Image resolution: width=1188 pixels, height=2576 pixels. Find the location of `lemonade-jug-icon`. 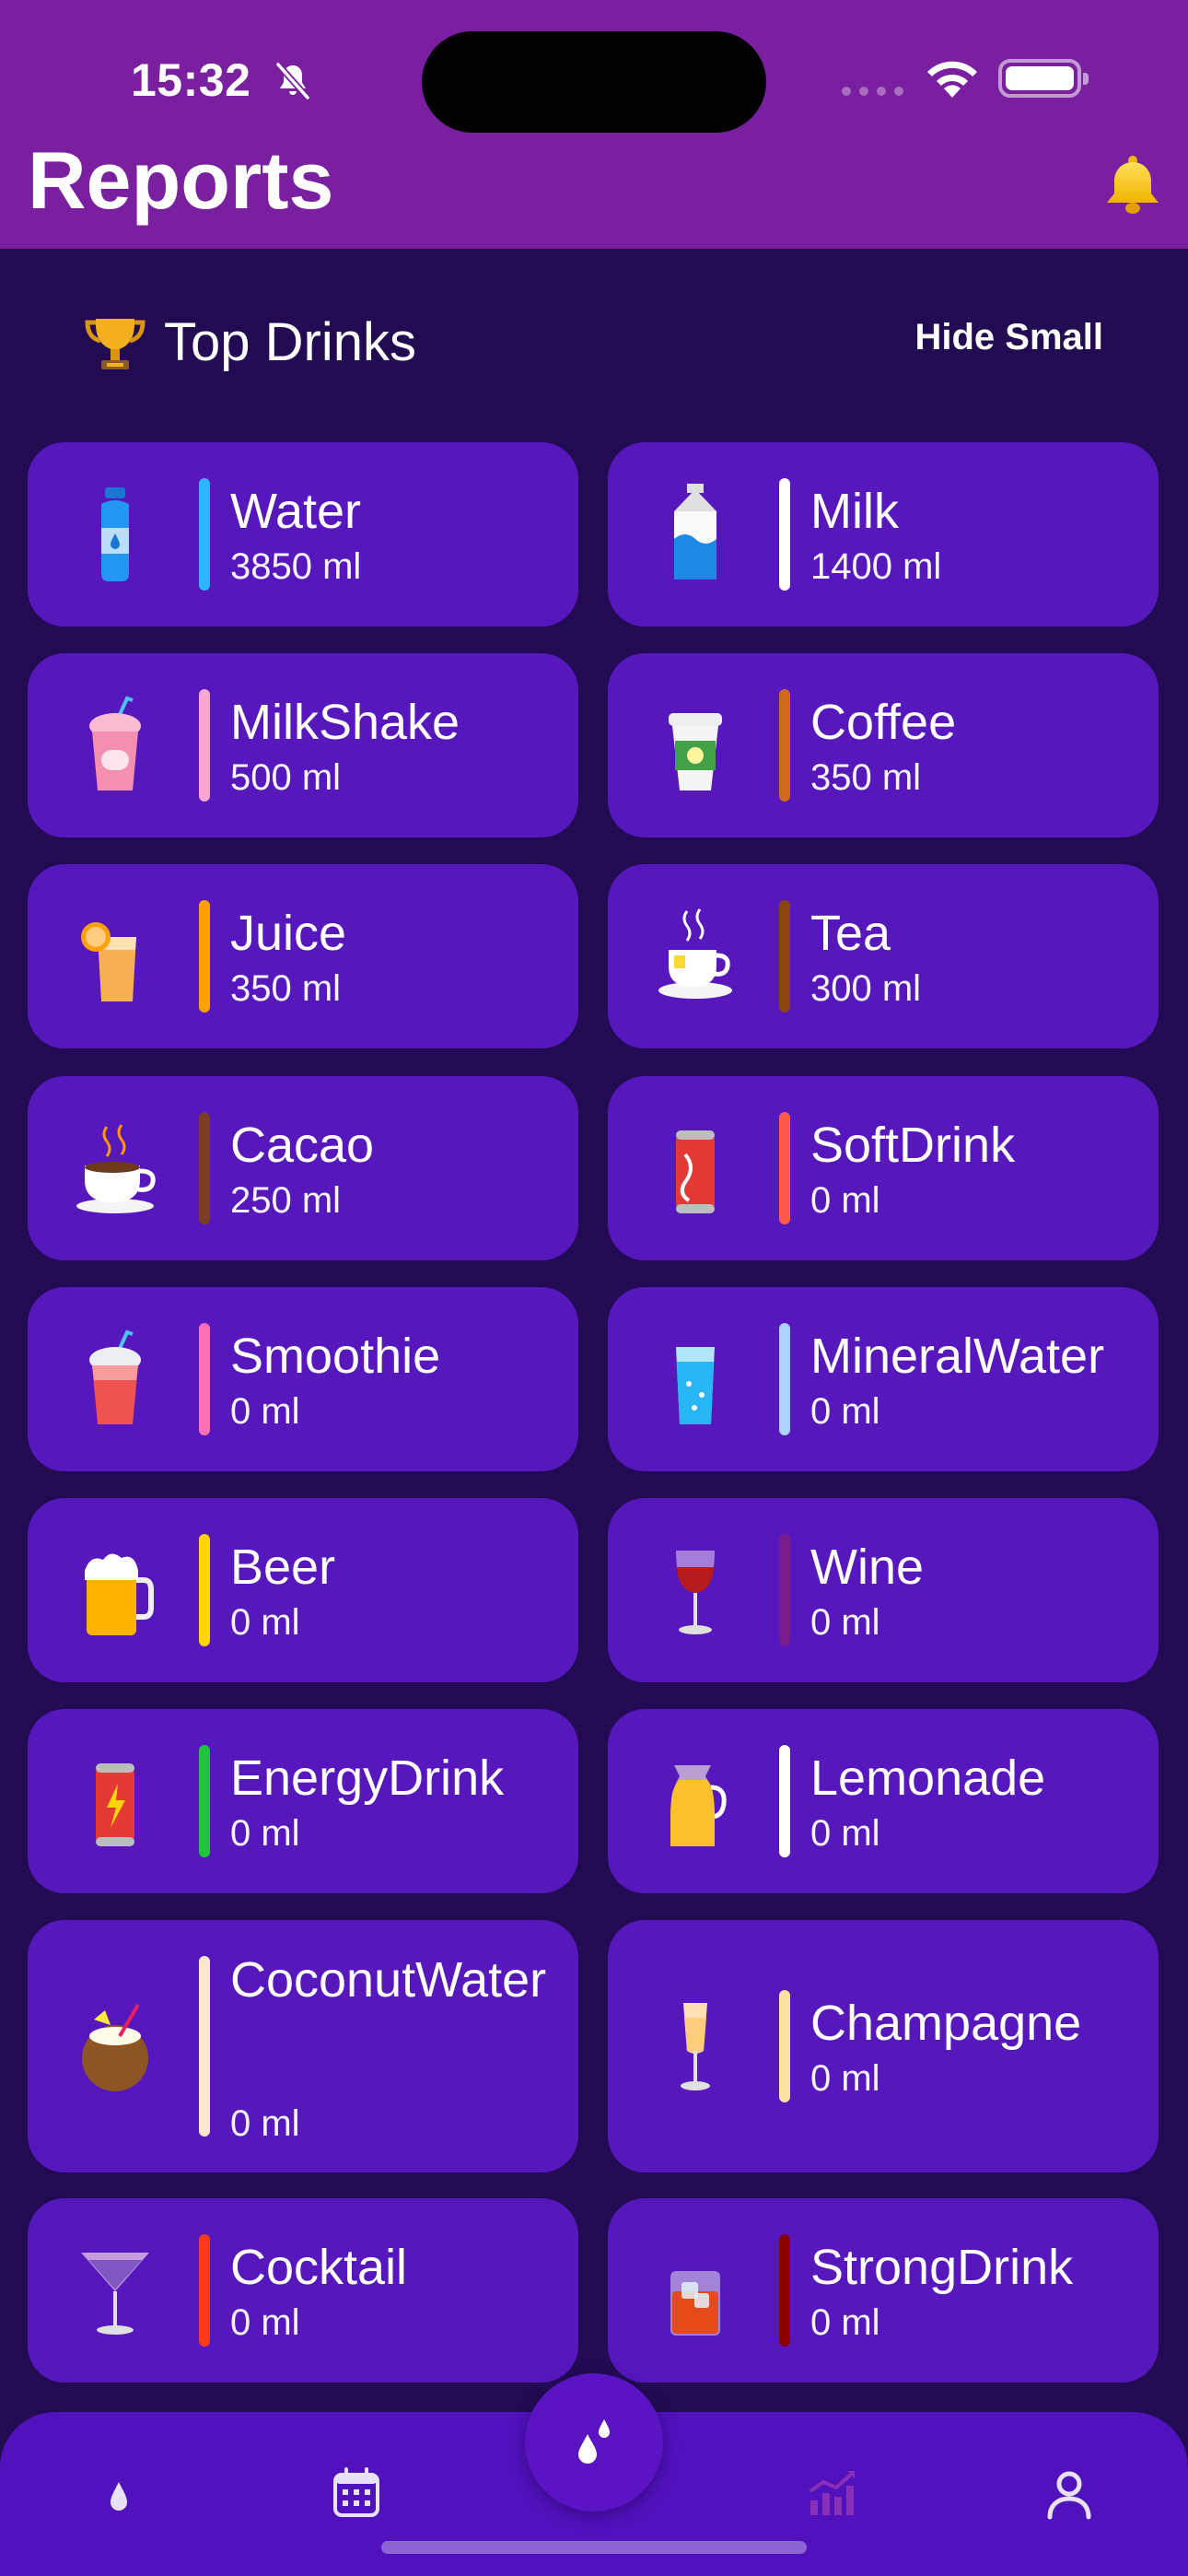

lemonade-jug-icon is located at coordinates (698, 1805).